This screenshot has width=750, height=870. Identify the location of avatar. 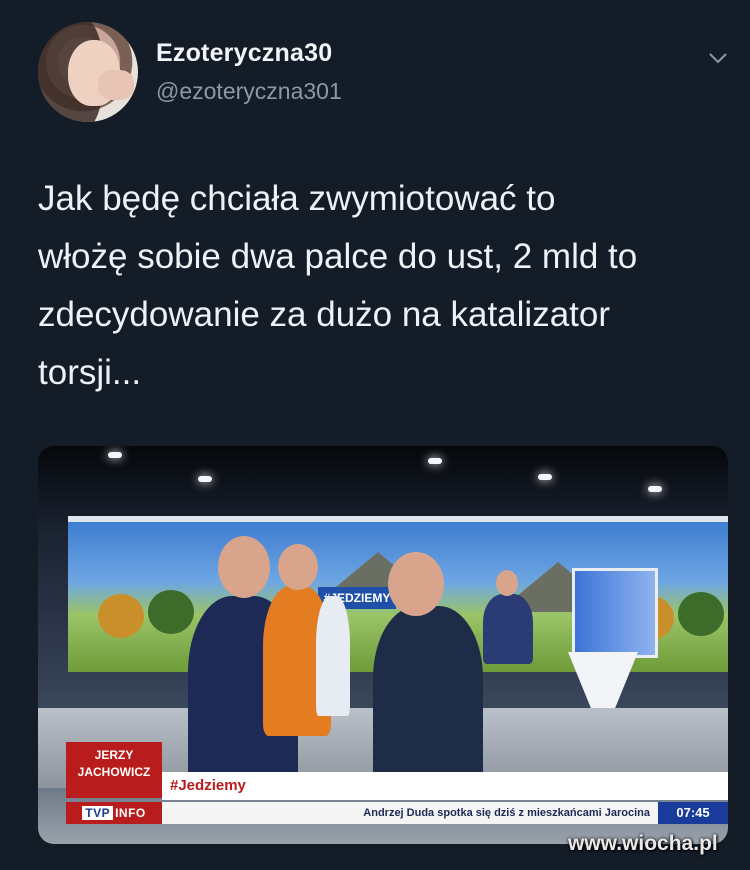
(88, 72).